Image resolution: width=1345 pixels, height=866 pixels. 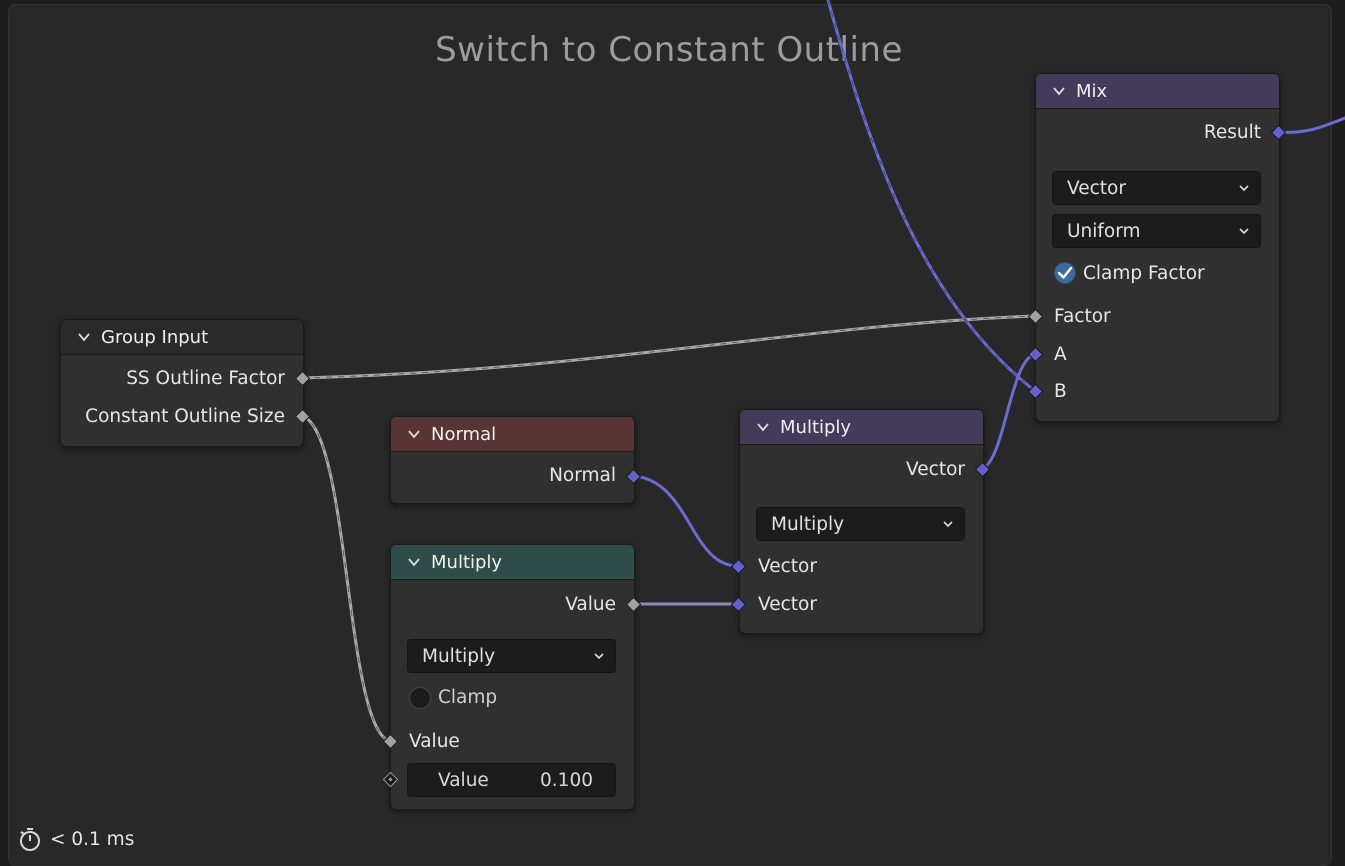 What do you see at coordinates (434, 741) in the screenshot?
I see `input-label: Value` at bounding box center [434, 741].